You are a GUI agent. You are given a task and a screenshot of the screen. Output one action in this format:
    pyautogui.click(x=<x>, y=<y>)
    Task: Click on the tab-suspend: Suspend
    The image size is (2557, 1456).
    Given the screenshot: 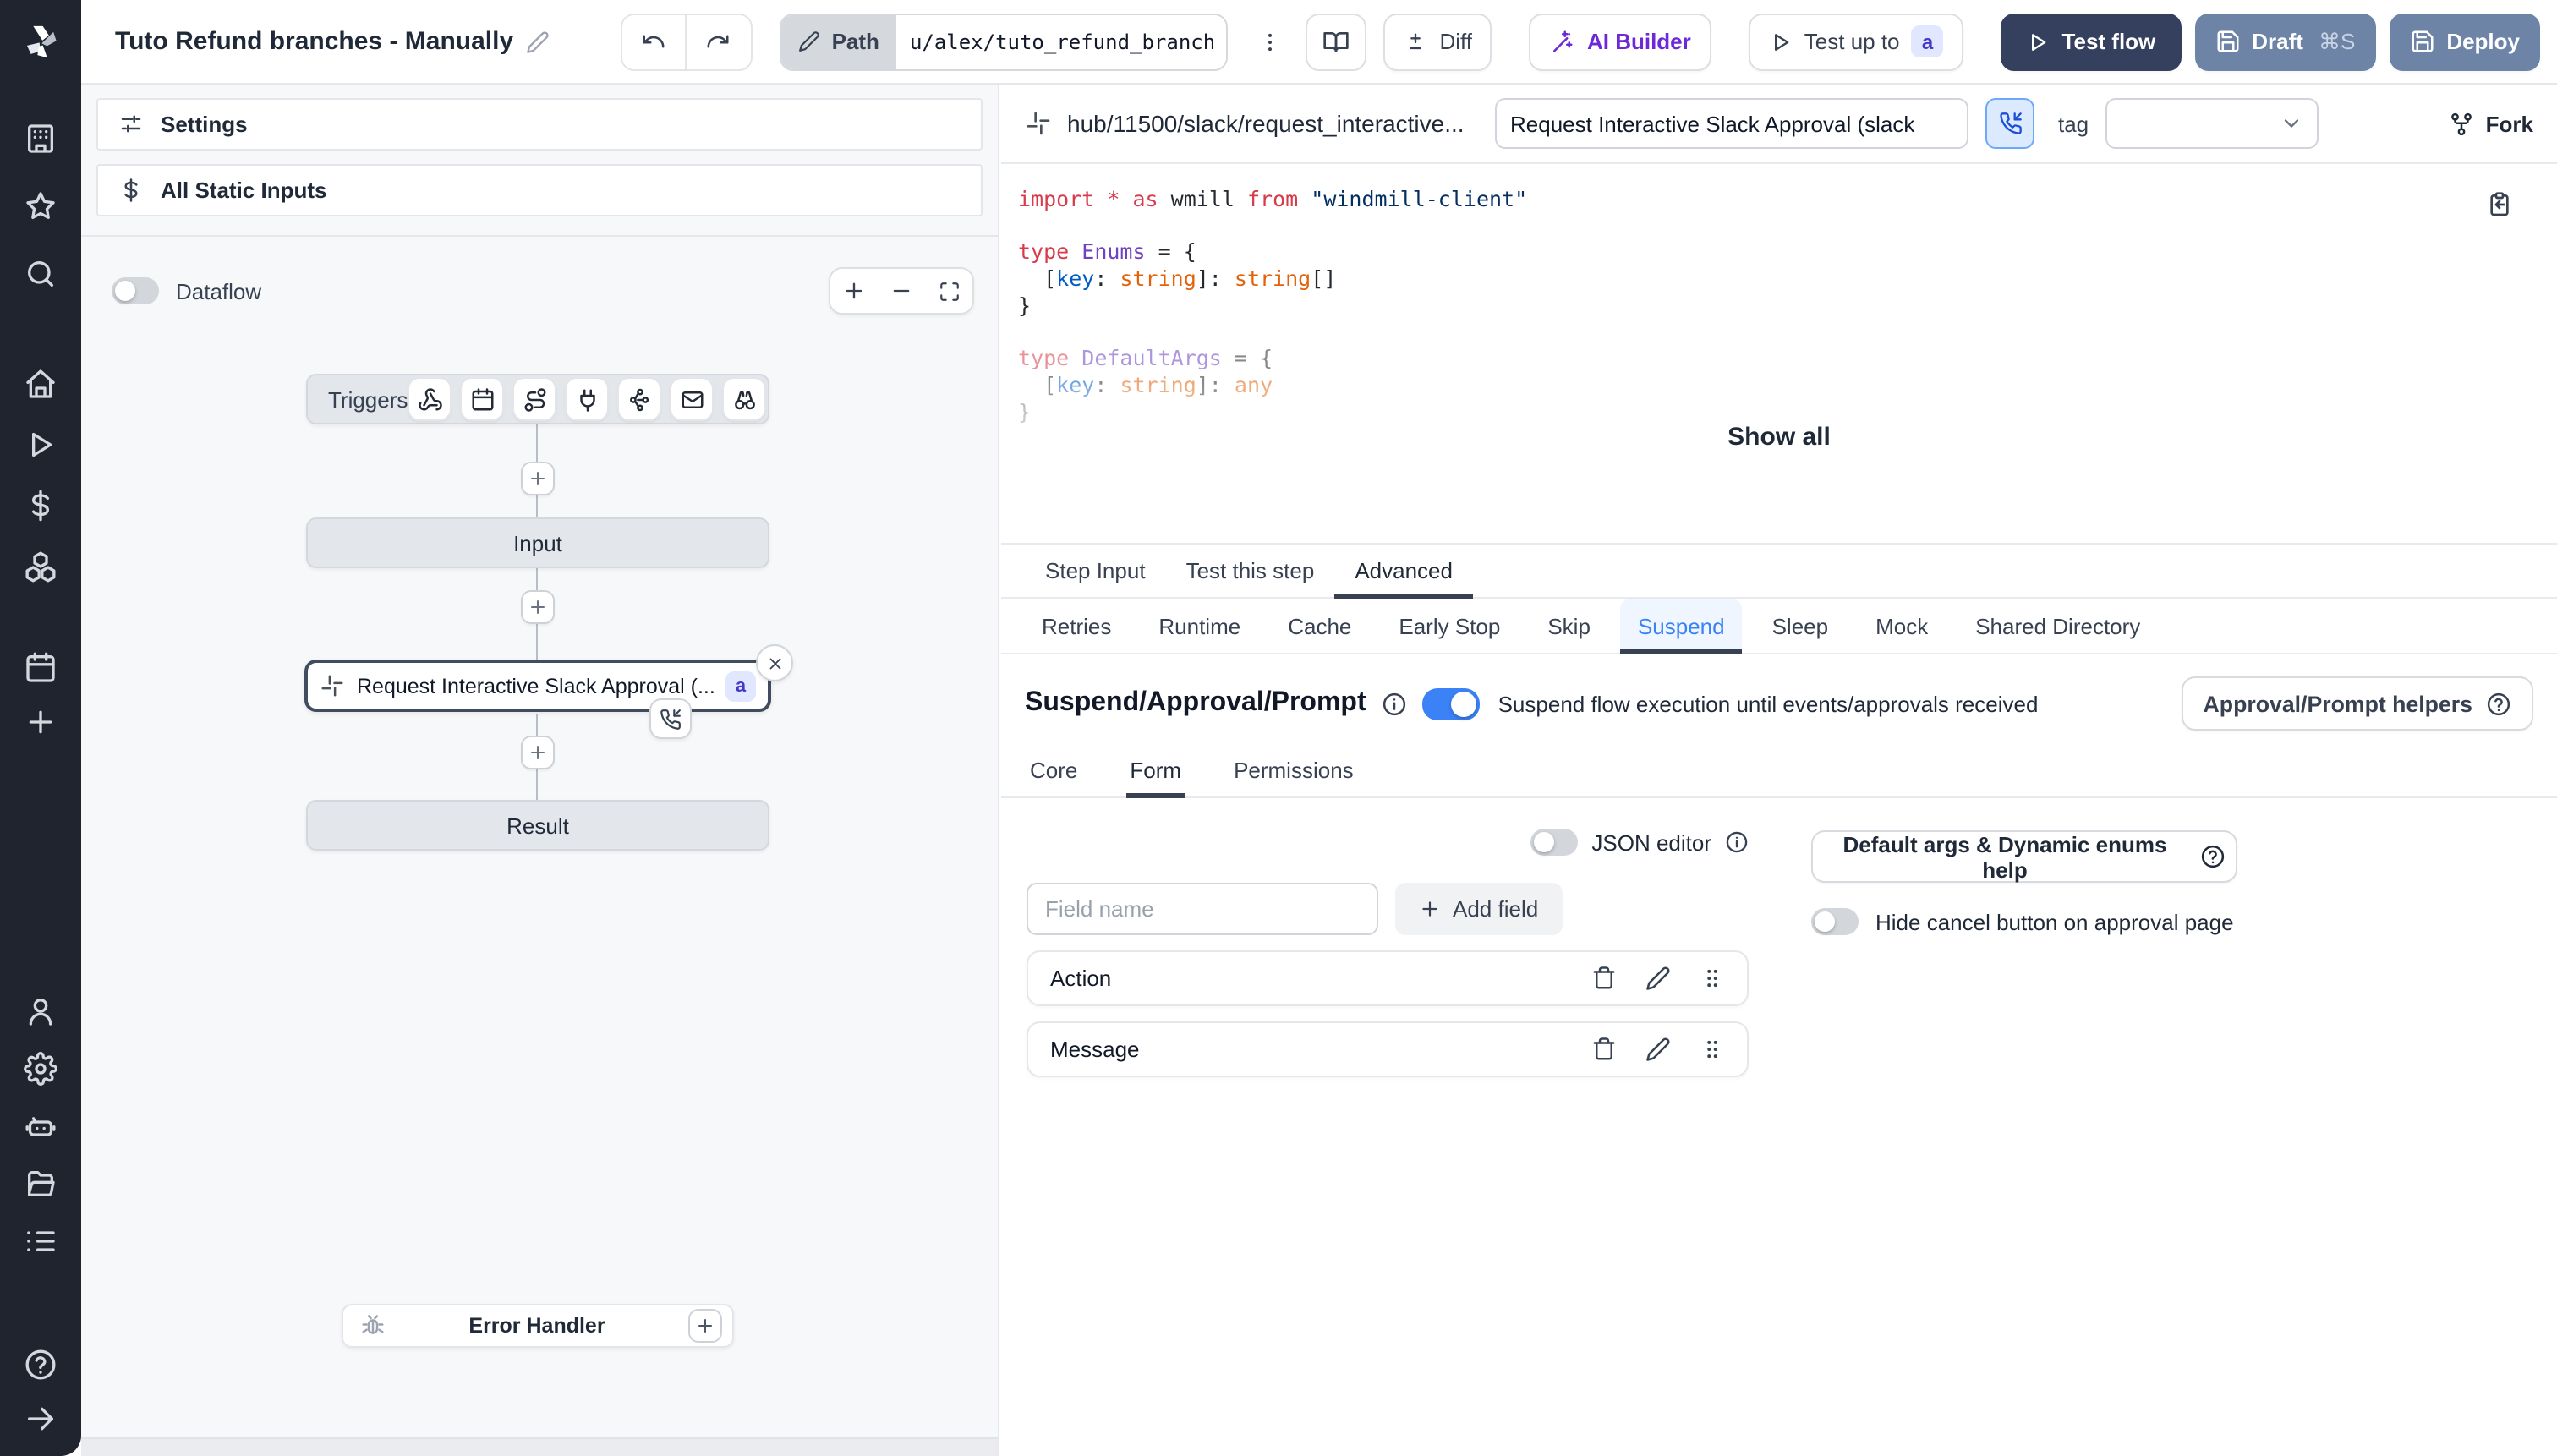 What is the action you would take?
    pyautogui.click(x=1681, y=627)
    